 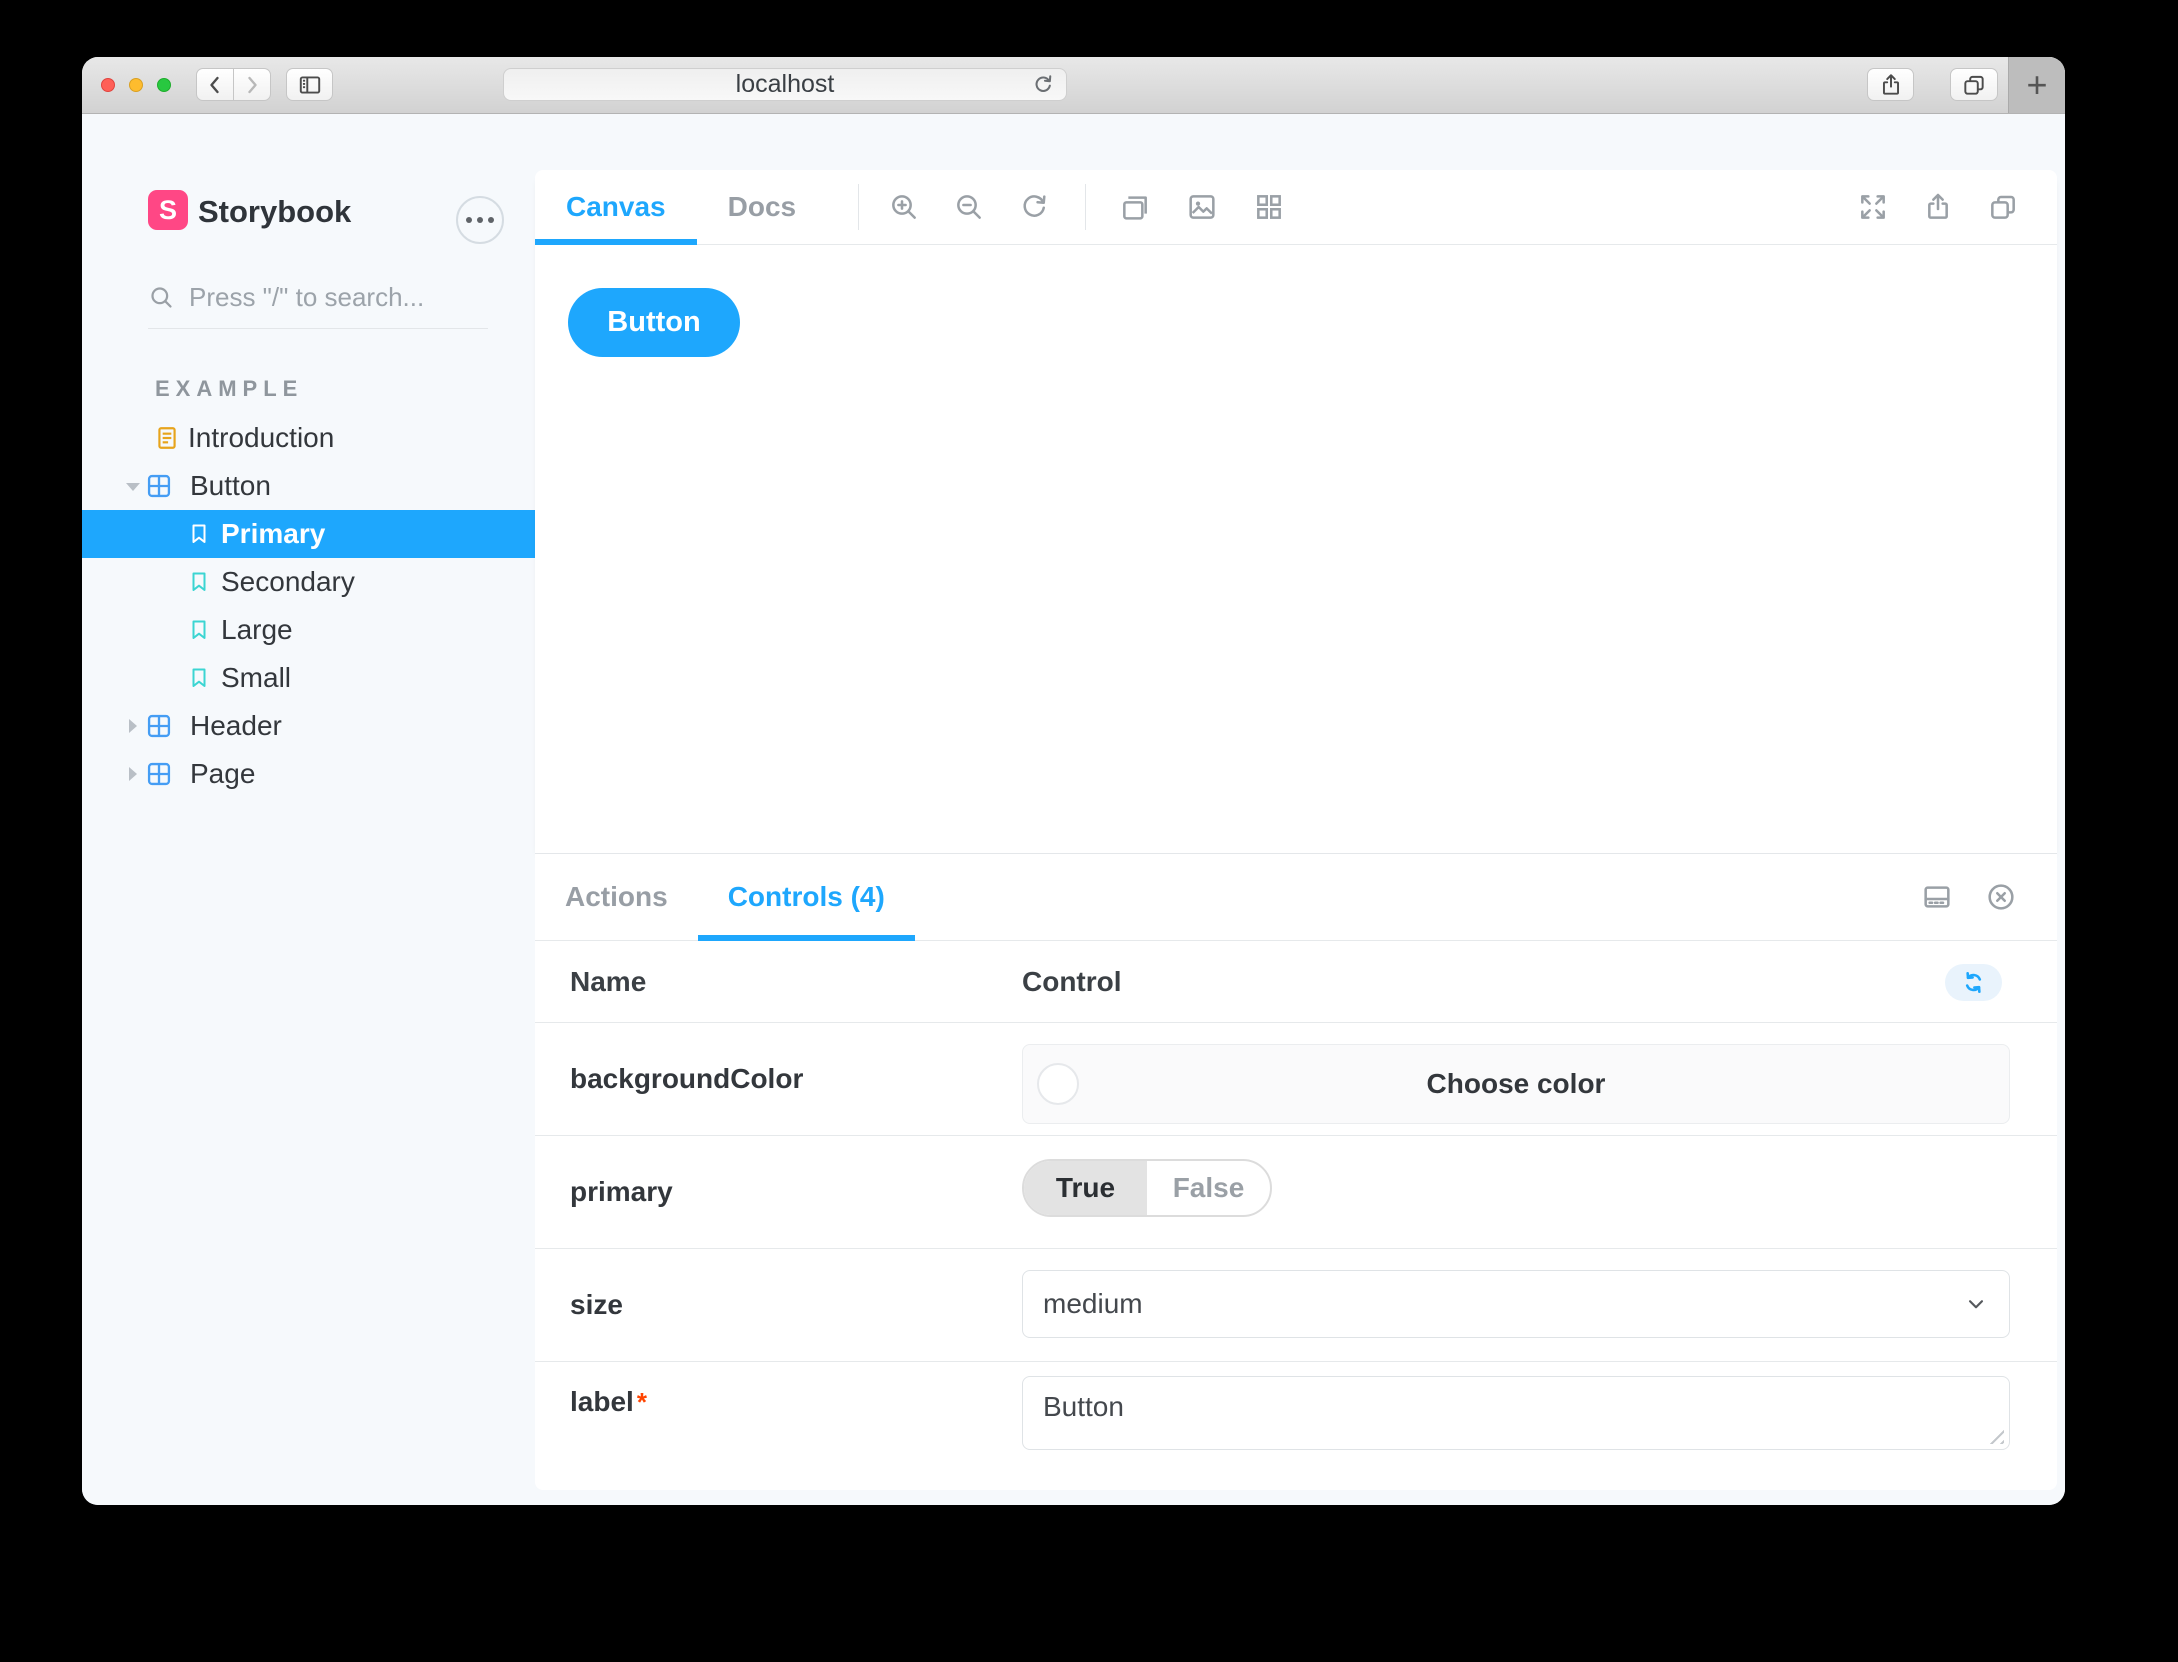 I want to click on control-row-label: label * Button, so click(x=1296, y=1429).